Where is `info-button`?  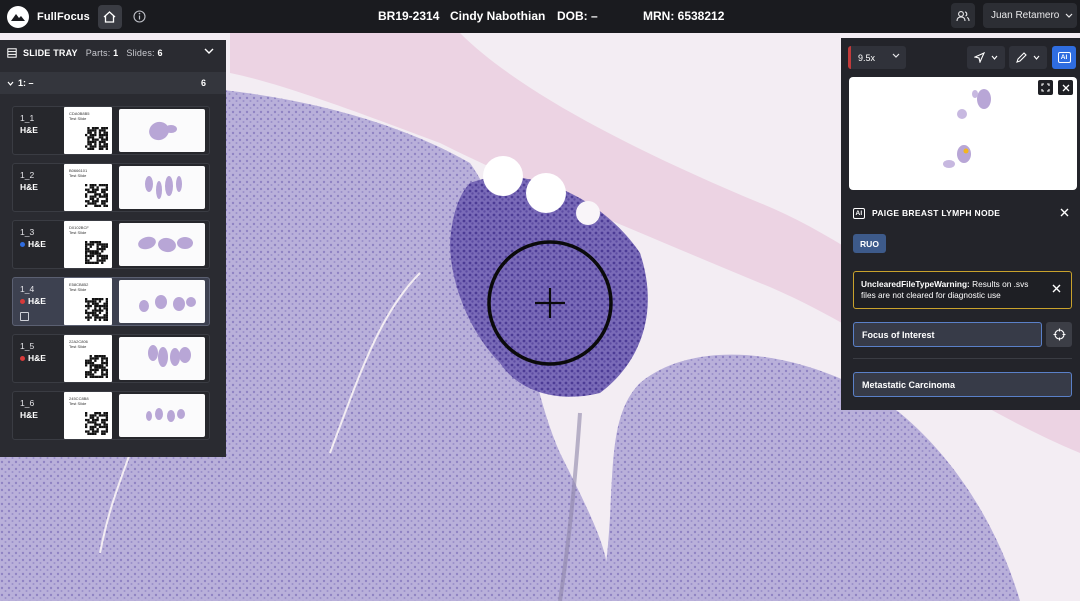
info-button is located at coordinates (140, 17).